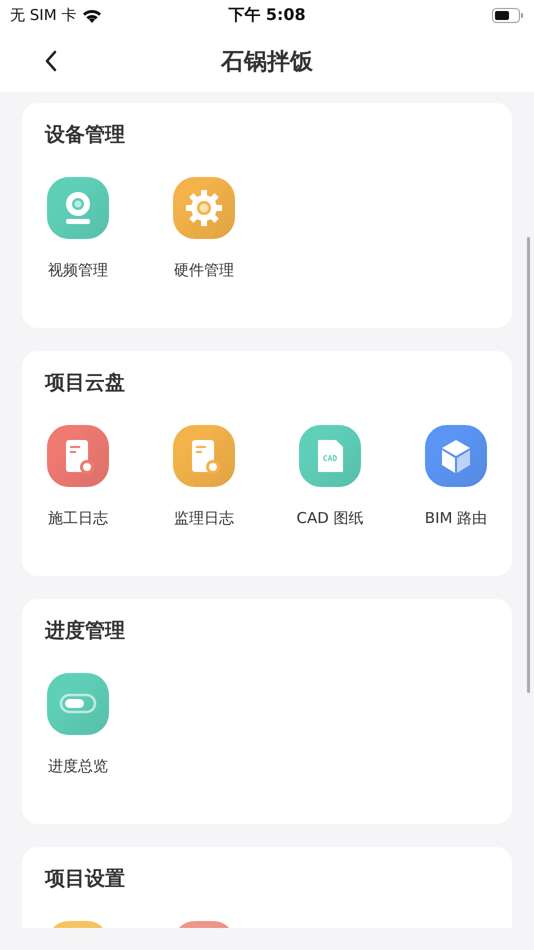 This screenshot has height=950, width=534. I want to click on clock-text: 下午 5:08, so click(267, 15).